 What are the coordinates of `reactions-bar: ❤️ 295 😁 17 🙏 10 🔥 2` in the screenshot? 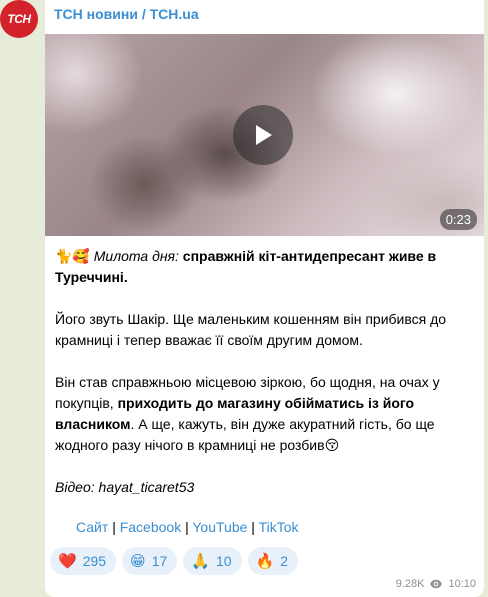 It's located at (174, 561).